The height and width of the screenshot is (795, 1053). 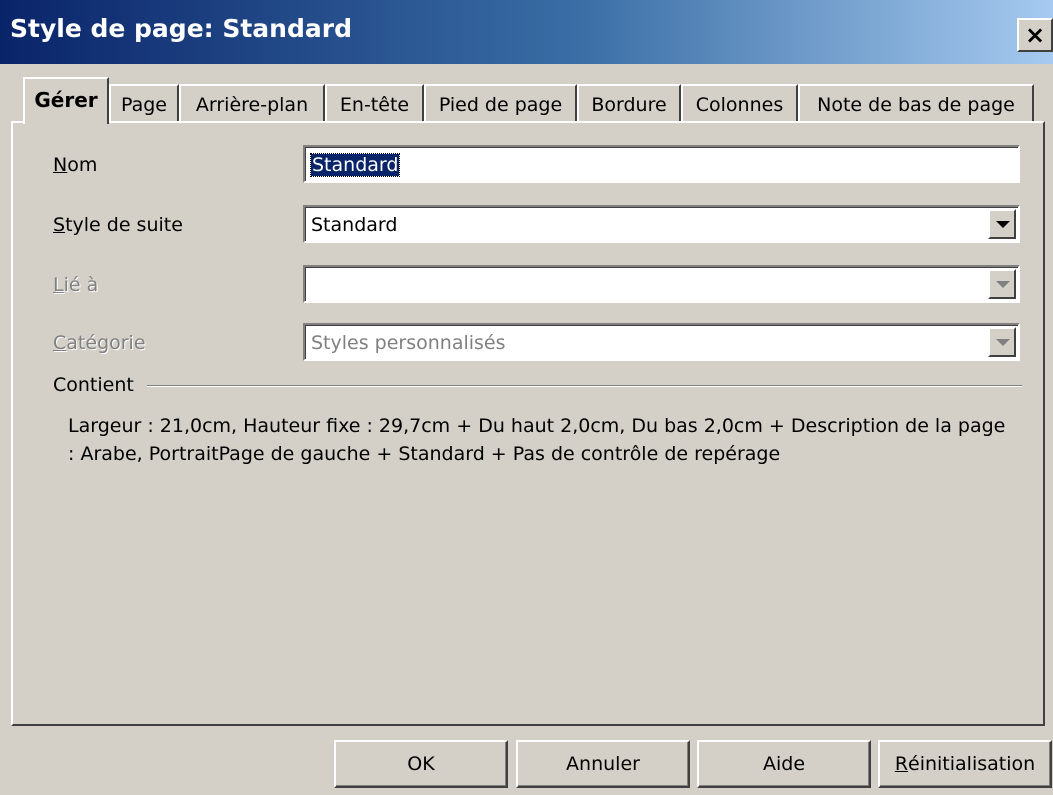 I want to click on tab-gerer: Gérer, so click(x=66, y=100).